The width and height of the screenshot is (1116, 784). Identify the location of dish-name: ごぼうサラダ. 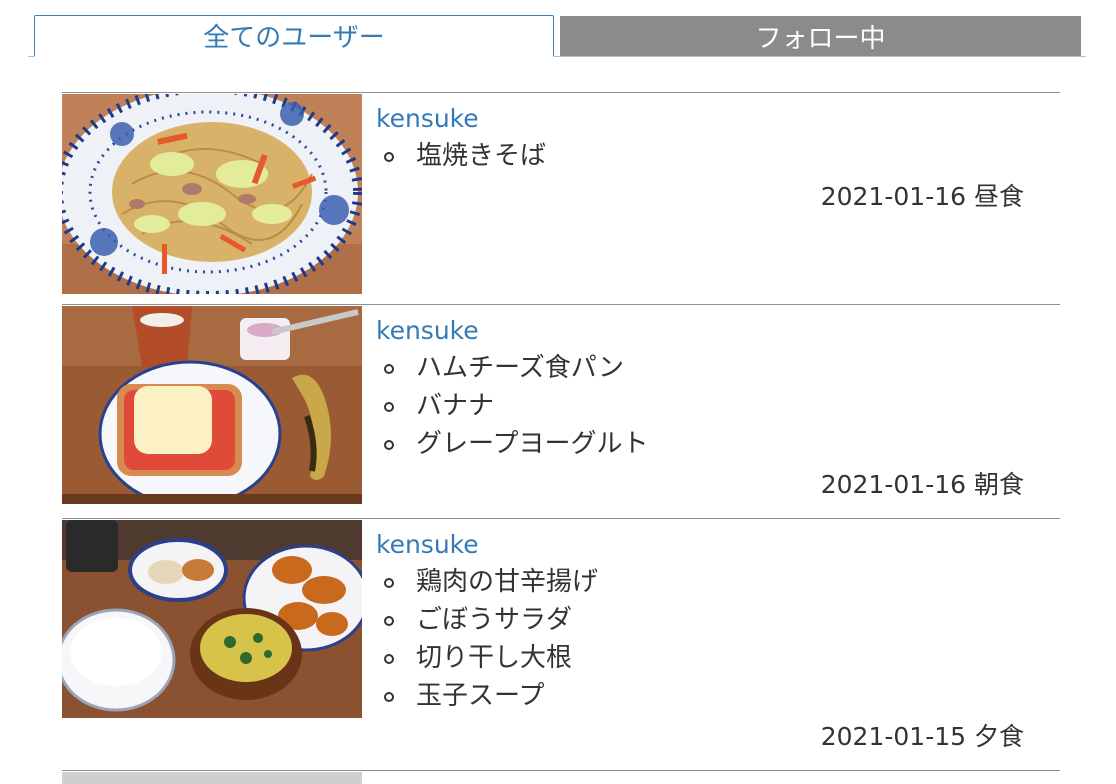
(494, 620).